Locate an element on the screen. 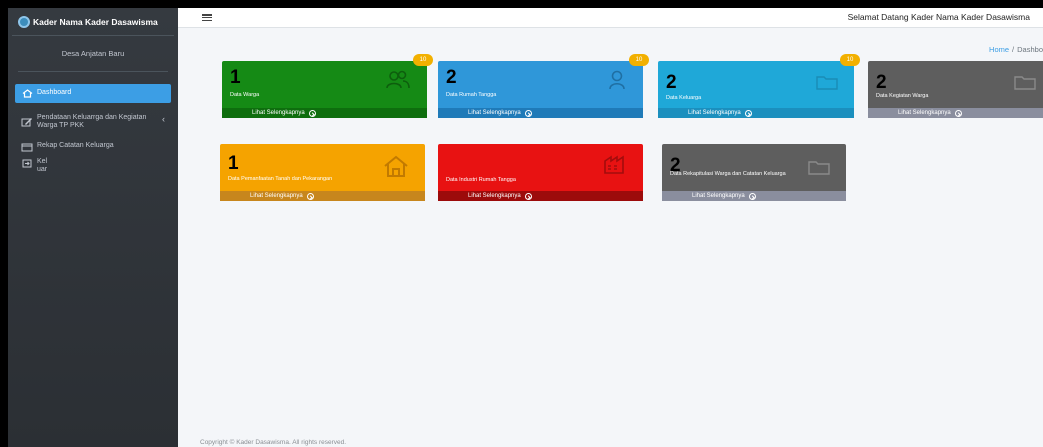  home-icon is located at coordinates (27, 94).